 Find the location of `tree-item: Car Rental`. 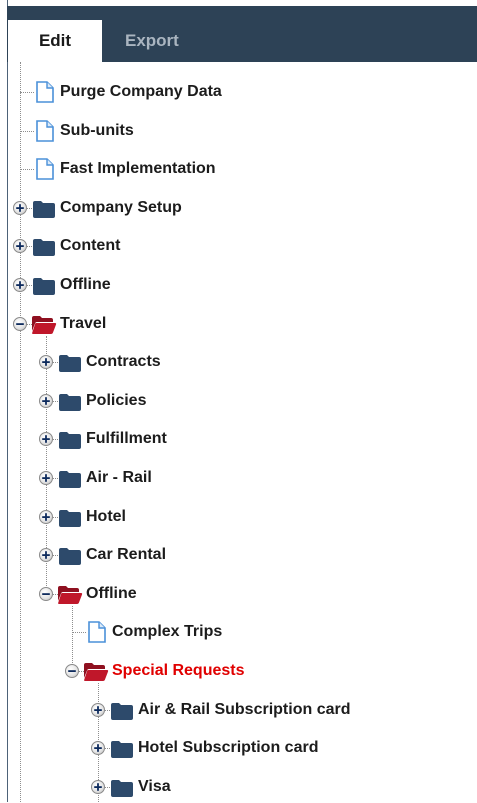

tree-item: Car Rental is located at coordinates (238, 555).